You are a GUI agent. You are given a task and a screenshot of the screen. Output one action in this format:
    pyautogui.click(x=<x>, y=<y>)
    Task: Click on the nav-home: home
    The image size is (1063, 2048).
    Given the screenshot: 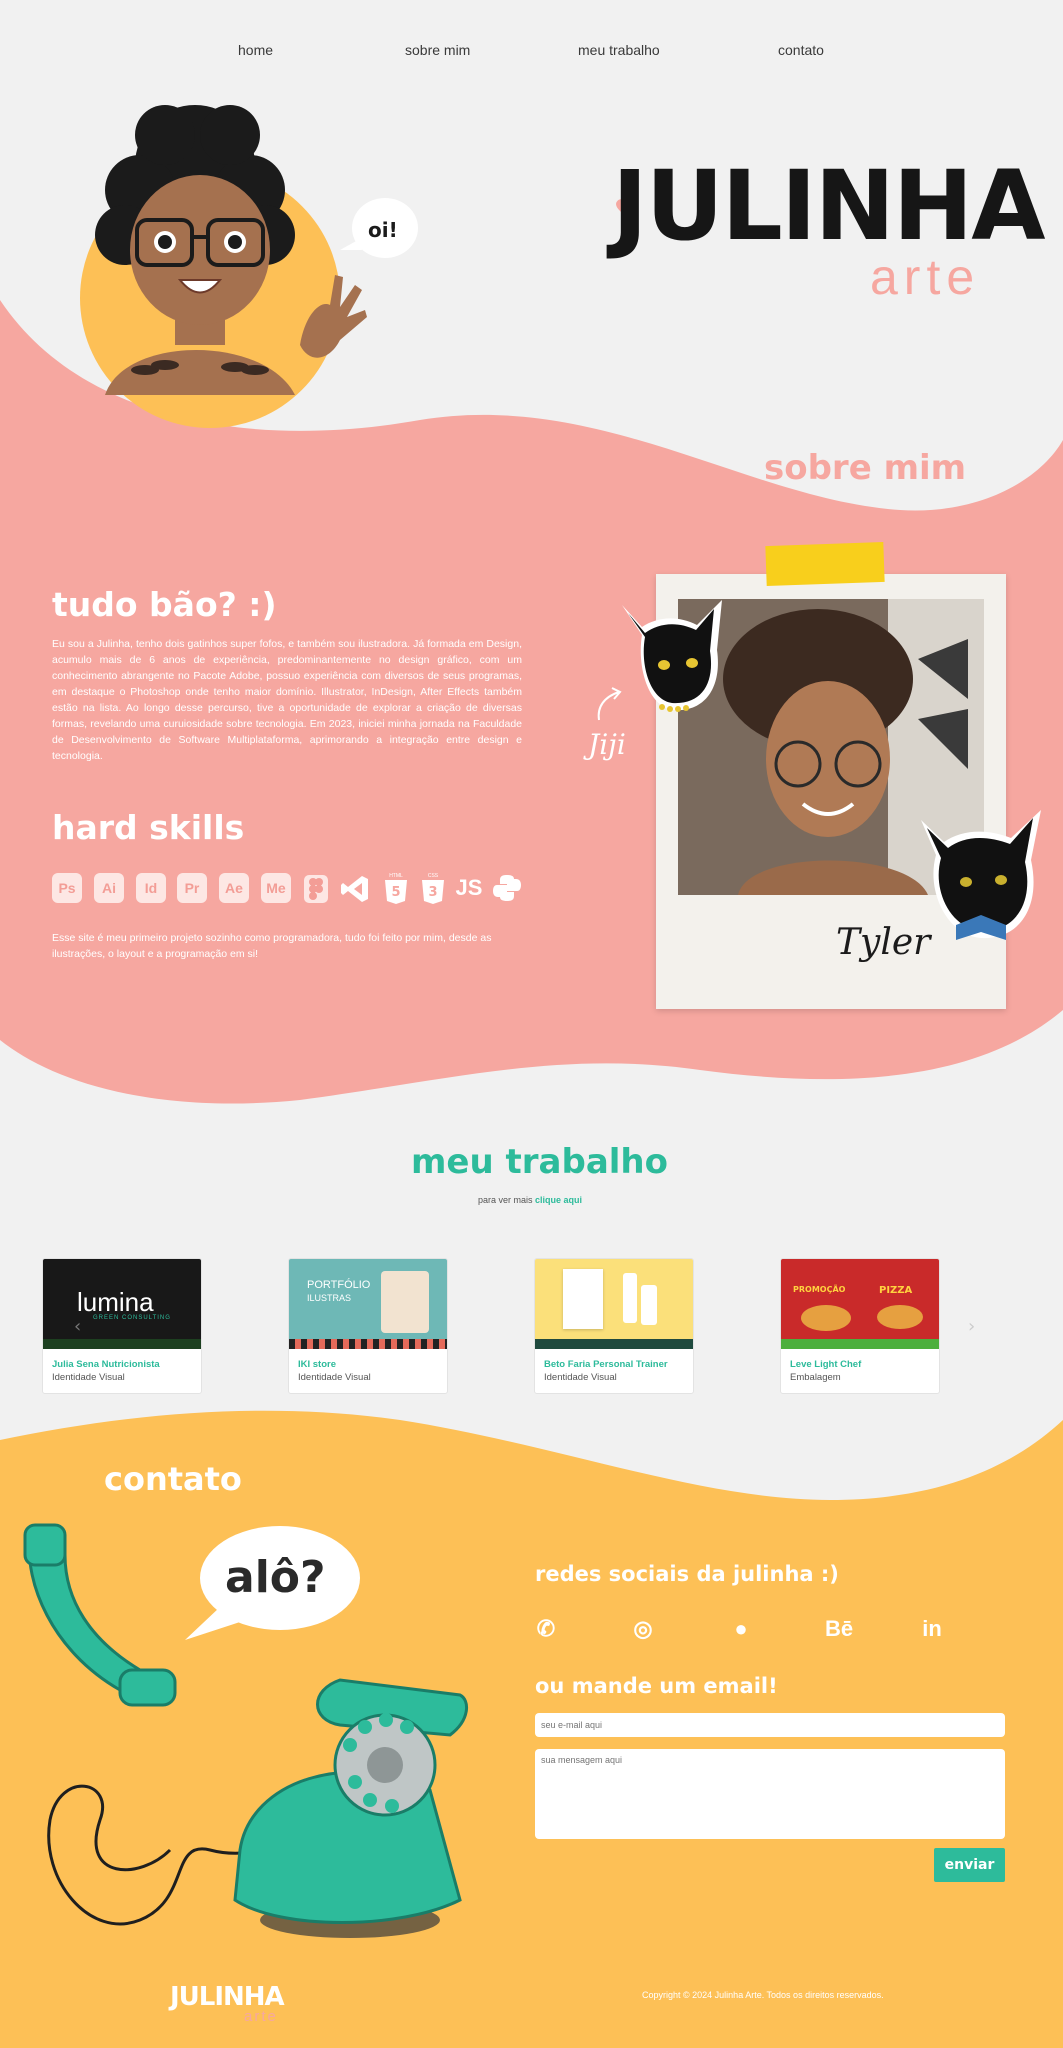 What is the action you would take?
    pyautogui.click(x=255, y=50)
    